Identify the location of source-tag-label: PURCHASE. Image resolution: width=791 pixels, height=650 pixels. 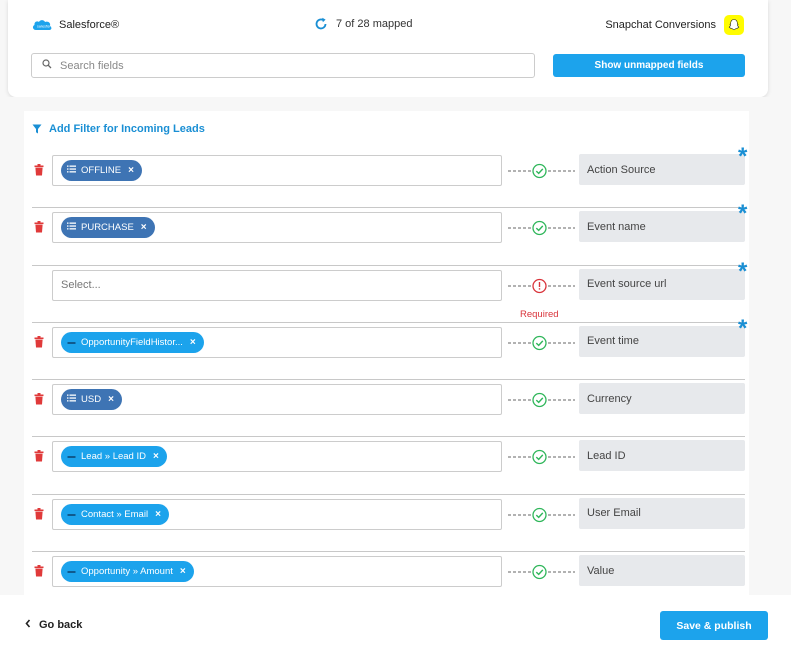
(107, 228).